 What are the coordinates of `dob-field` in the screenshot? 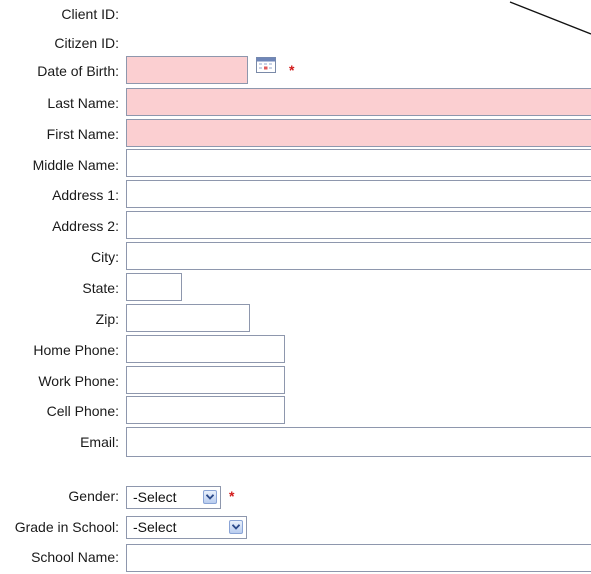 It's located at (187, 70).